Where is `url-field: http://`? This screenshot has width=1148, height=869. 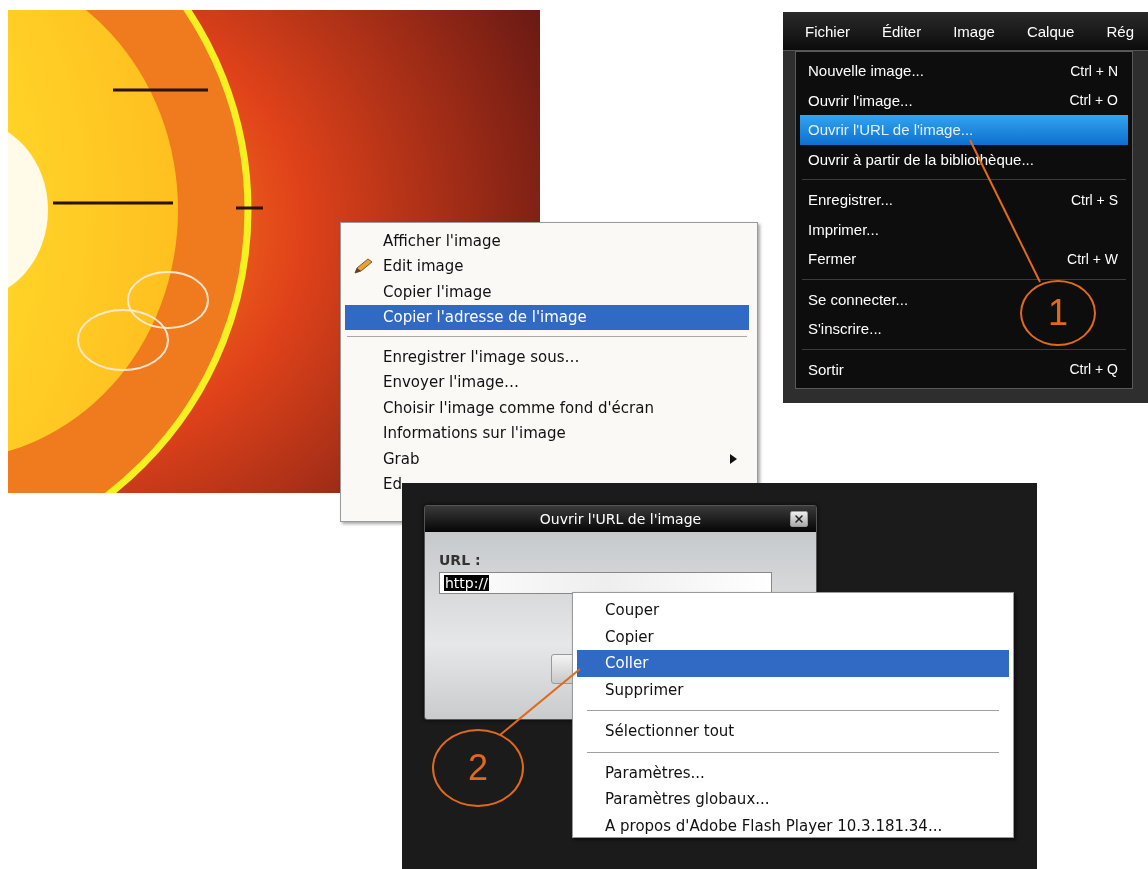
url-field: http:// is located at coordinates (605, 583).